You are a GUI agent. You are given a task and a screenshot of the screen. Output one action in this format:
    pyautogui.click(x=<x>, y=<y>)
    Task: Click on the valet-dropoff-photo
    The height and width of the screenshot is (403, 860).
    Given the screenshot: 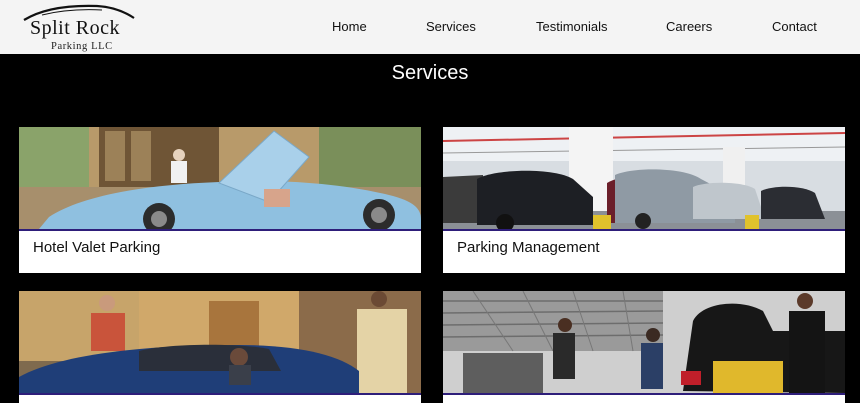 What is the action you would take?
    pyautogui.click(x=220, y=342)
    